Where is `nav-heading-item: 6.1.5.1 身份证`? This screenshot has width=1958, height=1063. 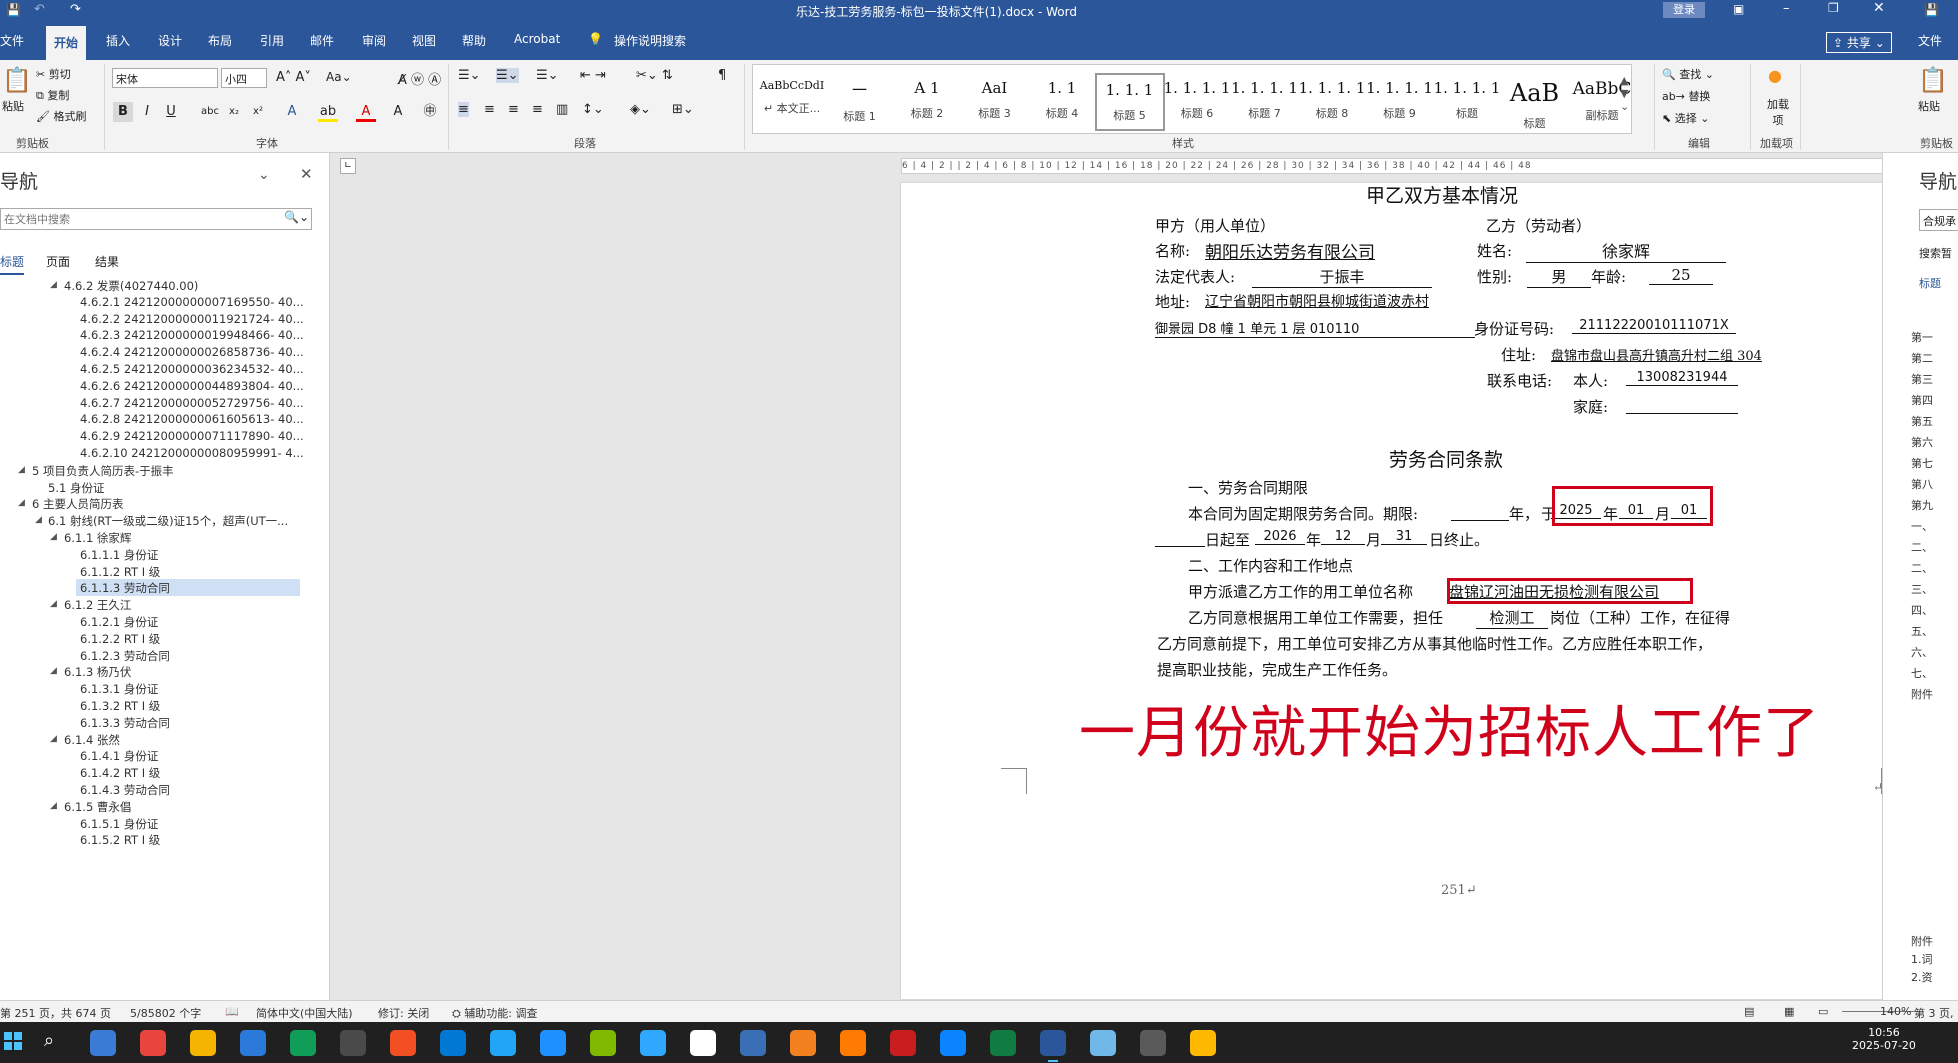
nav-heading-item: 6.1.5.1 身份证 is located at coordinates (119, 824).